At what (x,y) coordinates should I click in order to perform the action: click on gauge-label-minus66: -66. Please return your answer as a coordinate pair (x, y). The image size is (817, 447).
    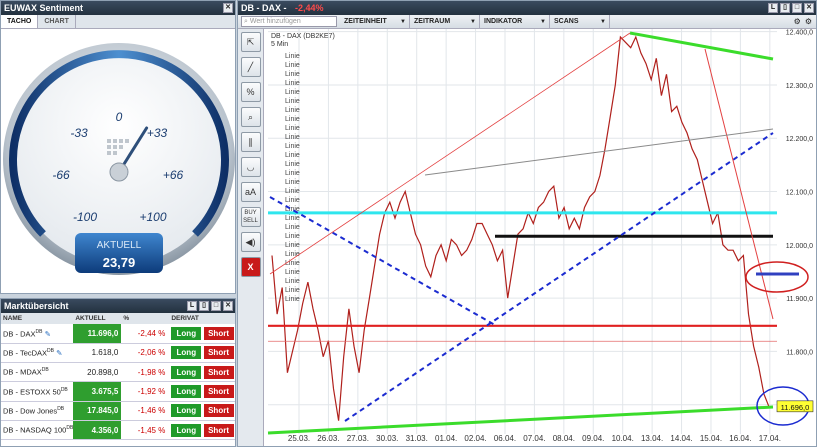
    Looking at the image, I should click on (61, 175).